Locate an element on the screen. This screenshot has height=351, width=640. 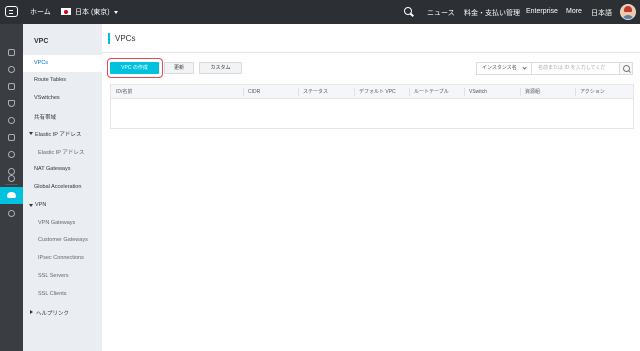
sidebar-item-label: VSwitches is located at coordinates (47, 98).